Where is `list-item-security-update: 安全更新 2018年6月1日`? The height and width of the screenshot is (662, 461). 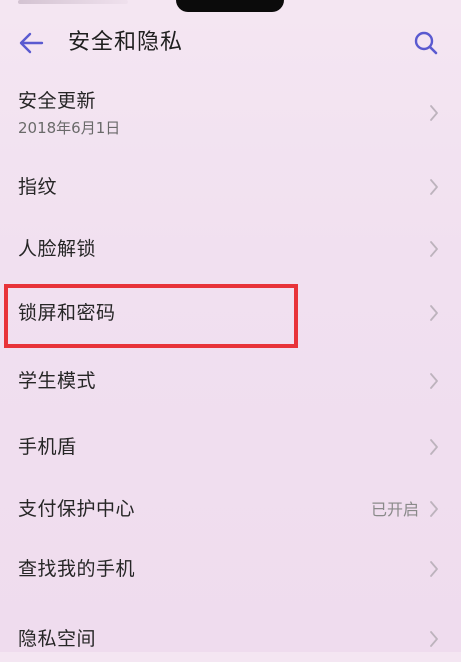
list-item-security-update: 安全更新 2018年6月1日 is located at coordinates (230, 115).